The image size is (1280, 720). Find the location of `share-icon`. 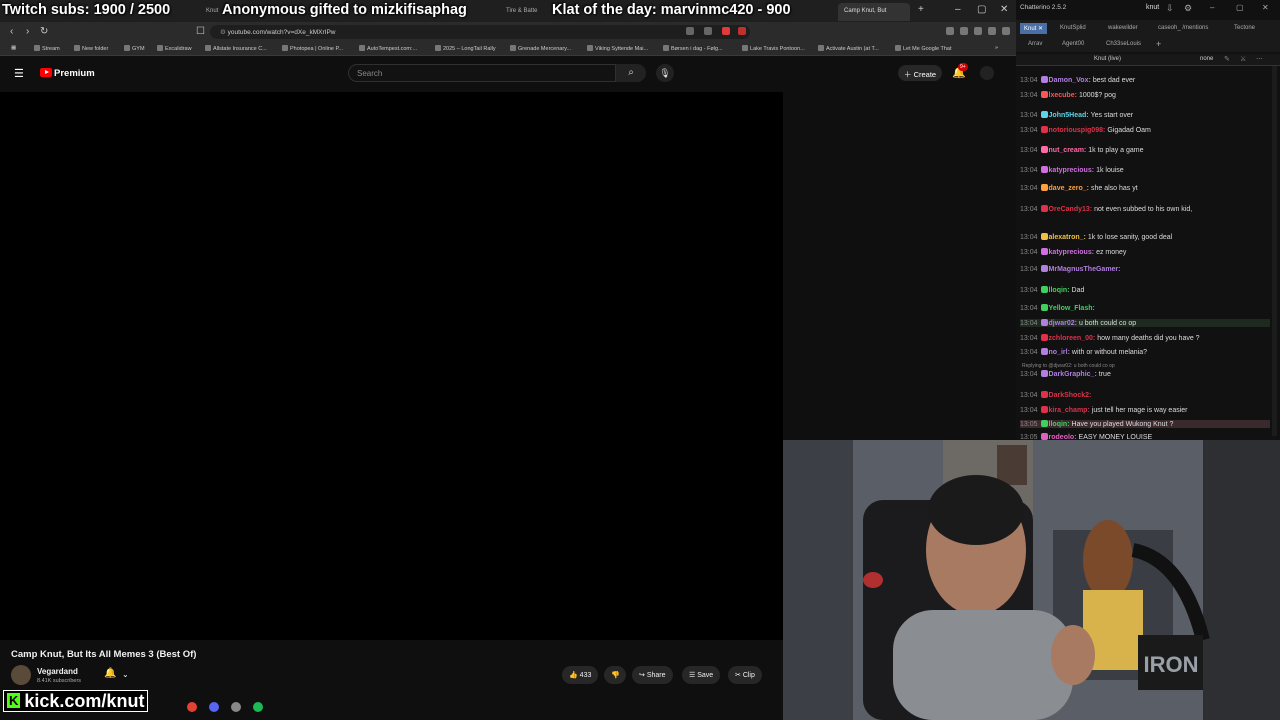

share-icon is located at coordinates (708, 31).